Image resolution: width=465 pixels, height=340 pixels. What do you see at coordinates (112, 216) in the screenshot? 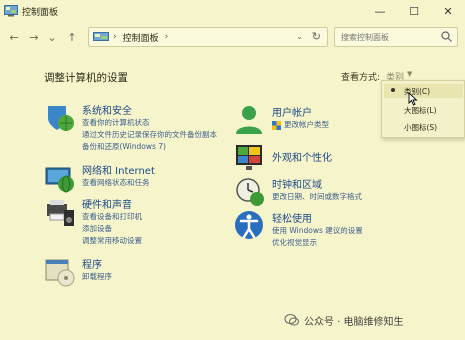
I see `link-devices-printers: 查看设备和打印机` at bounding box center [112, 216].